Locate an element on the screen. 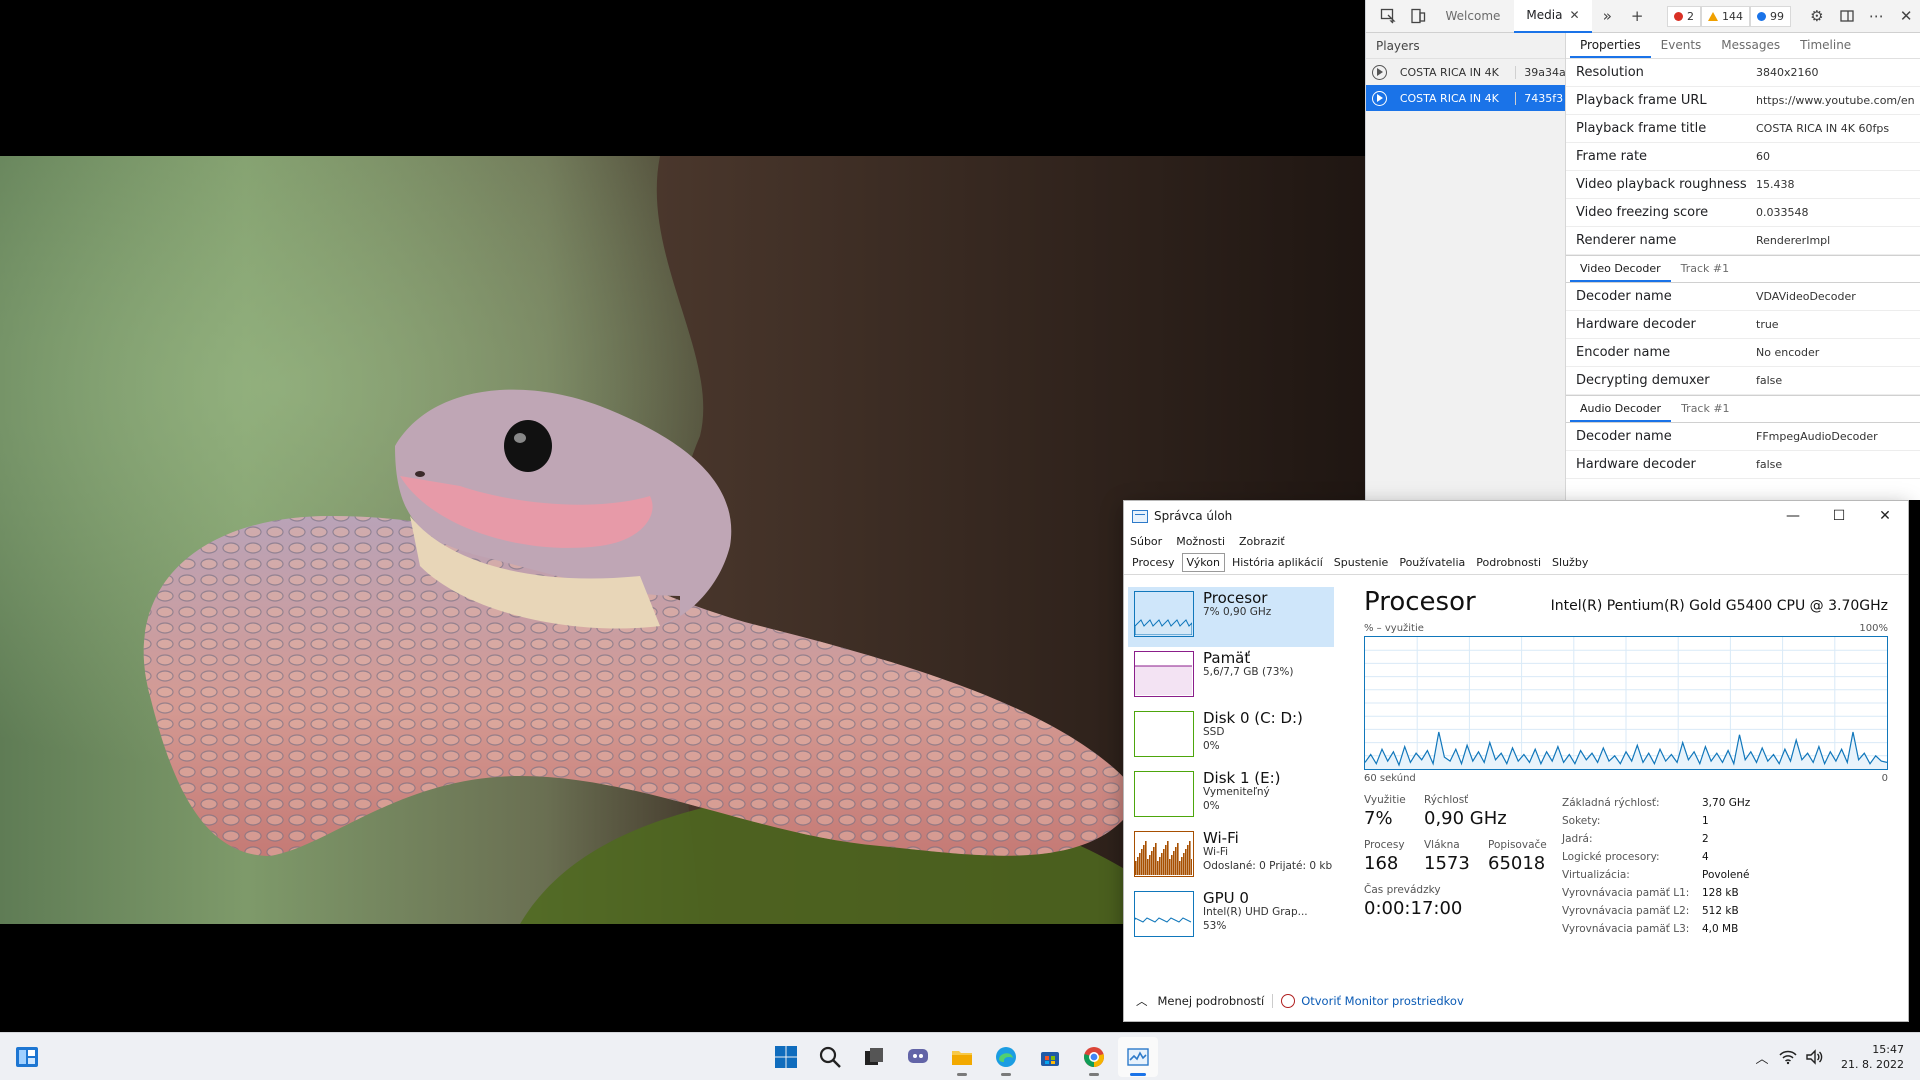 The image size is (1920, 1080). tab-events: Events is located at coordinates (1681, 45).